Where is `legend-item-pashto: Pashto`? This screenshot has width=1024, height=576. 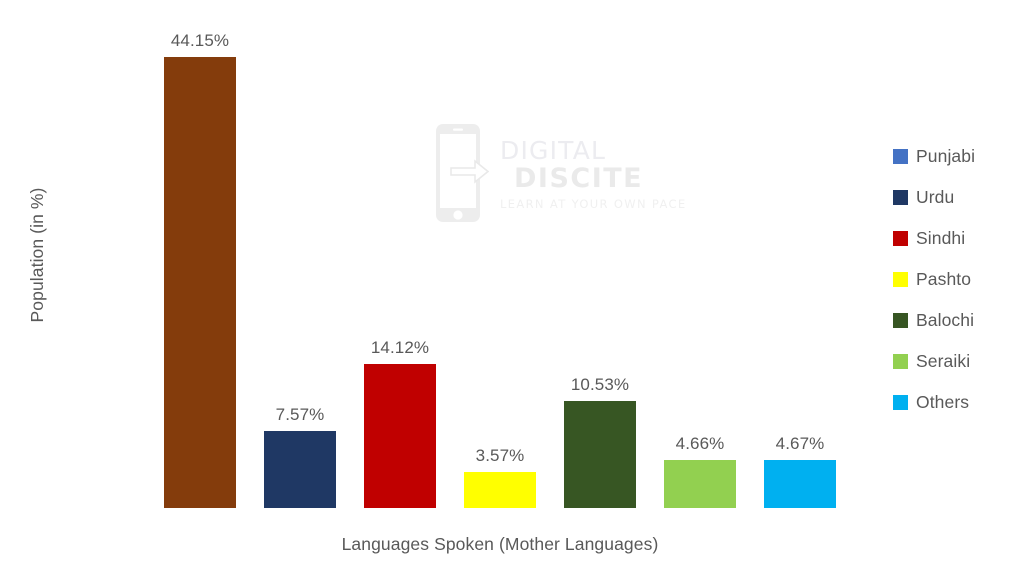
legend-item-pashto: Pashto is located at coordinates (958, 279).